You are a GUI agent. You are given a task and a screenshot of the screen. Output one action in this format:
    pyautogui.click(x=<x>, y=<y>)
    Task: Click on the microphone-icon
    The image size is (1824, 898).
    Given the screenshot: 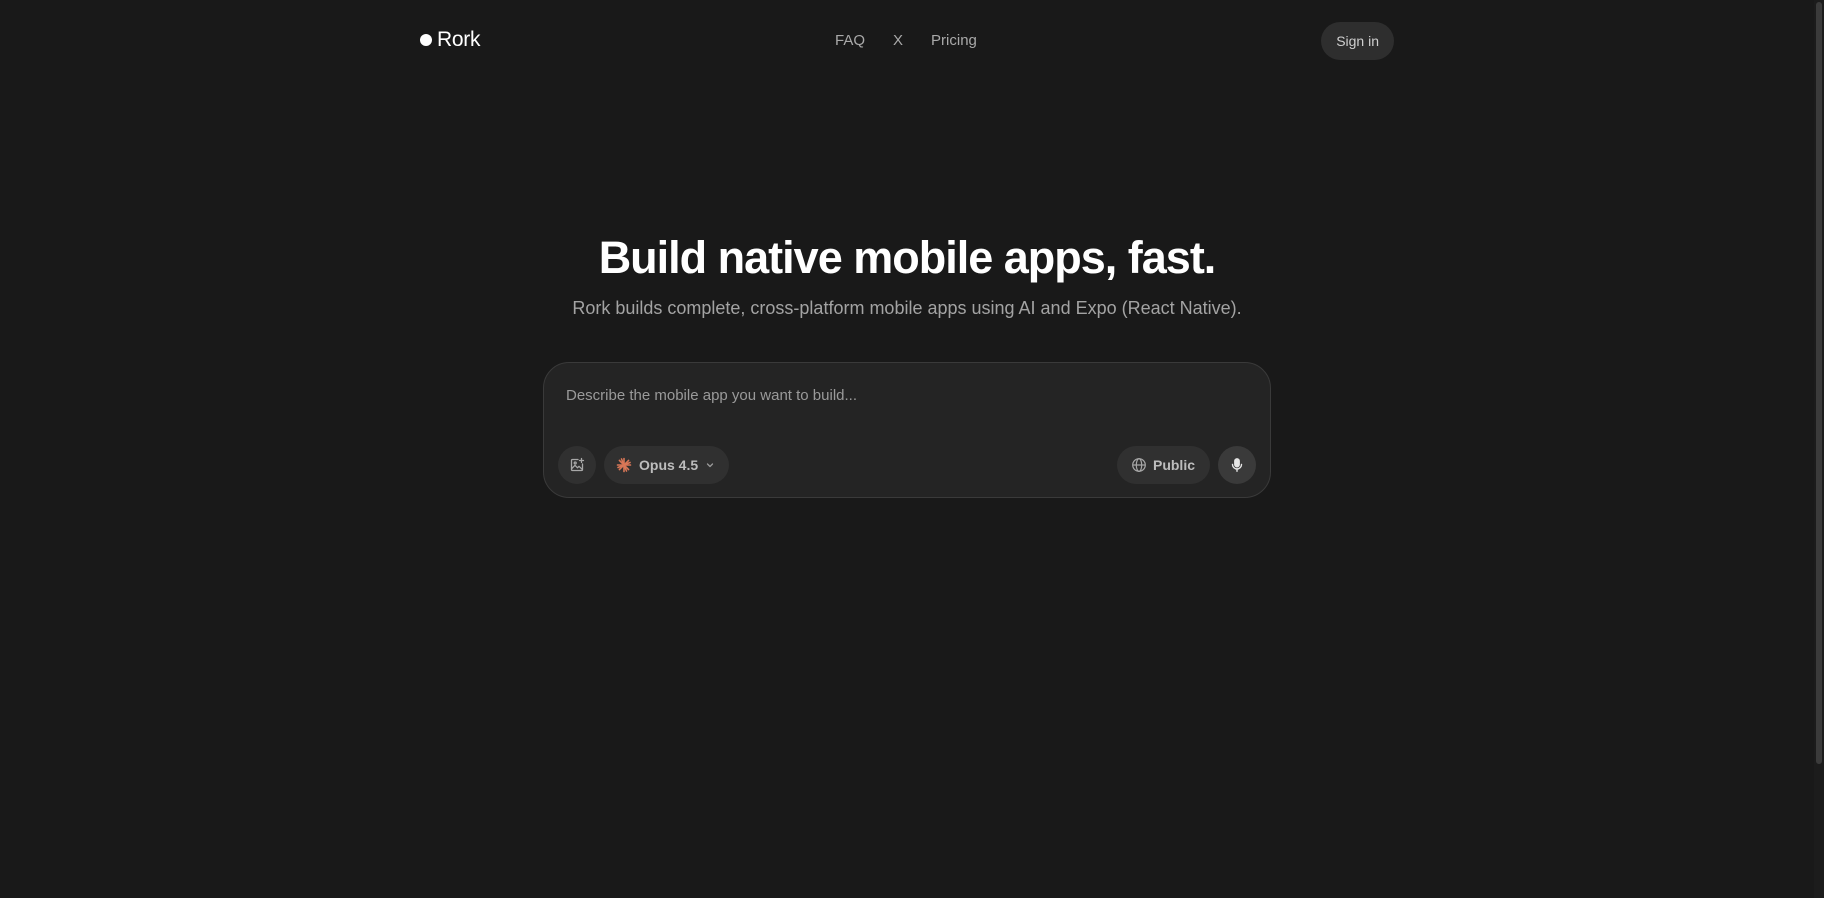 What is the action you would take?
    pyautogui.click(x=1237, y=465)
    